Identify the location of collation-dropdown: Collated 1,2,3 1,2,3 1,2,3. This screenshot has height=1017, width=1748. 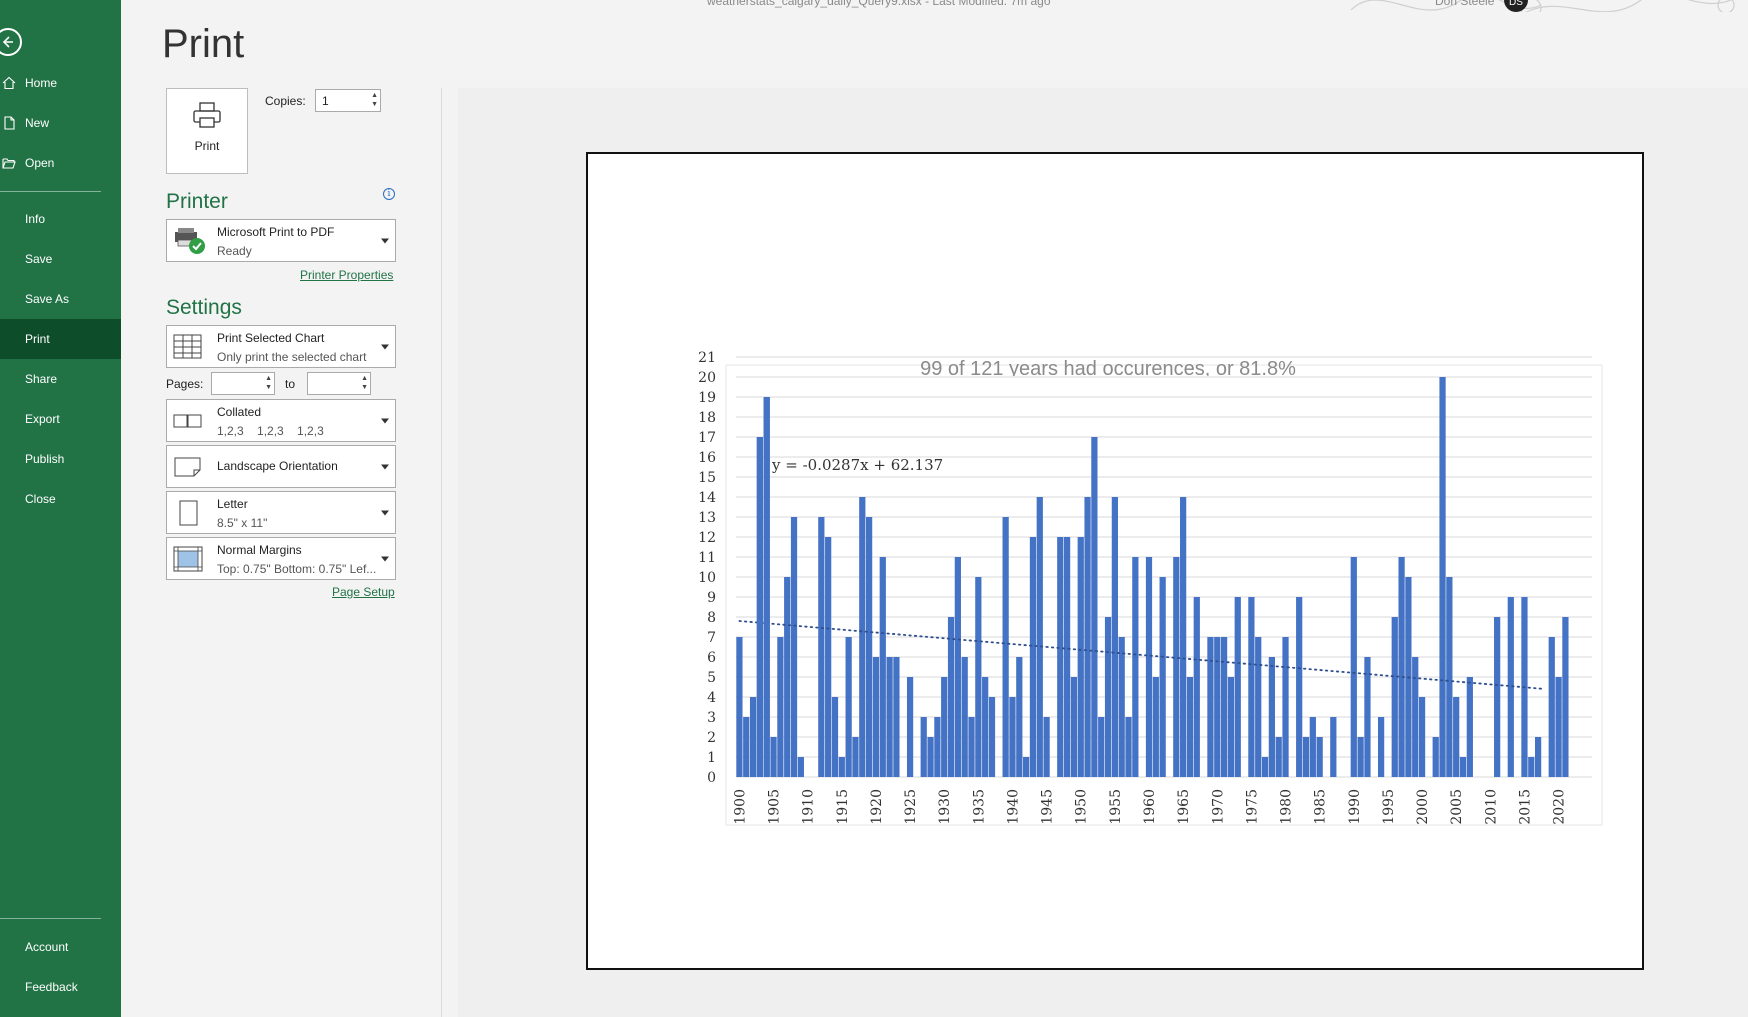
(281, 420).